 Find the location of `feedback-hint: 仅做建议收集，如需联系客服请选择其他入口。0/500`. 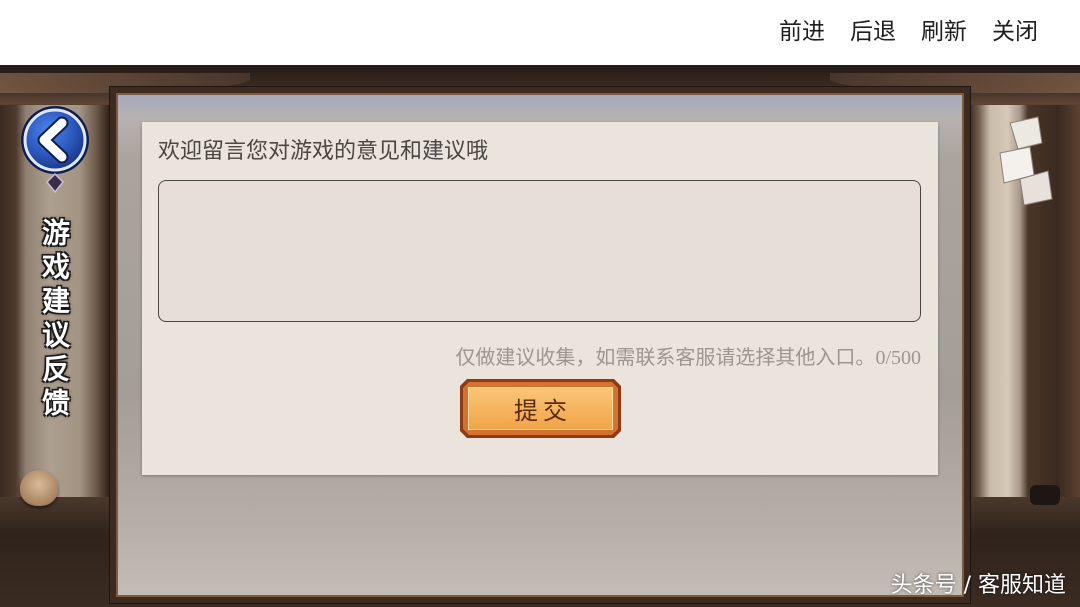

feedback-hint: 仅做建议收集，如需联系客服请选择其他入口。0/500 is located at coordinates (688, 358).